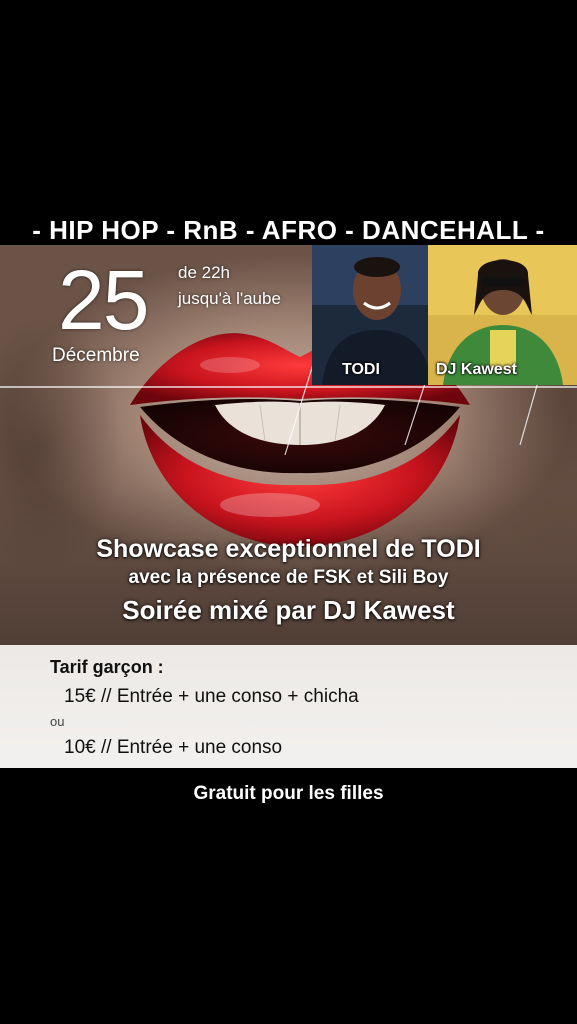 The image size is (577, 1024). I want to click on event-month: Décembre, so click(96, 355).